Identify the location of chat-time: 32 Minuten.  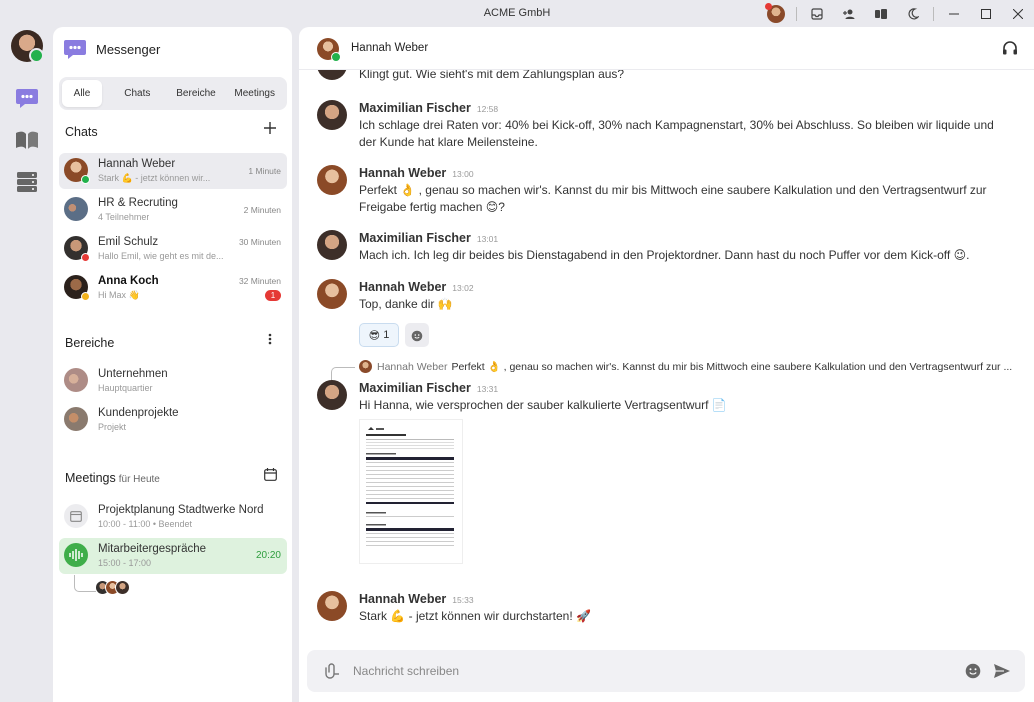
(259, 281).